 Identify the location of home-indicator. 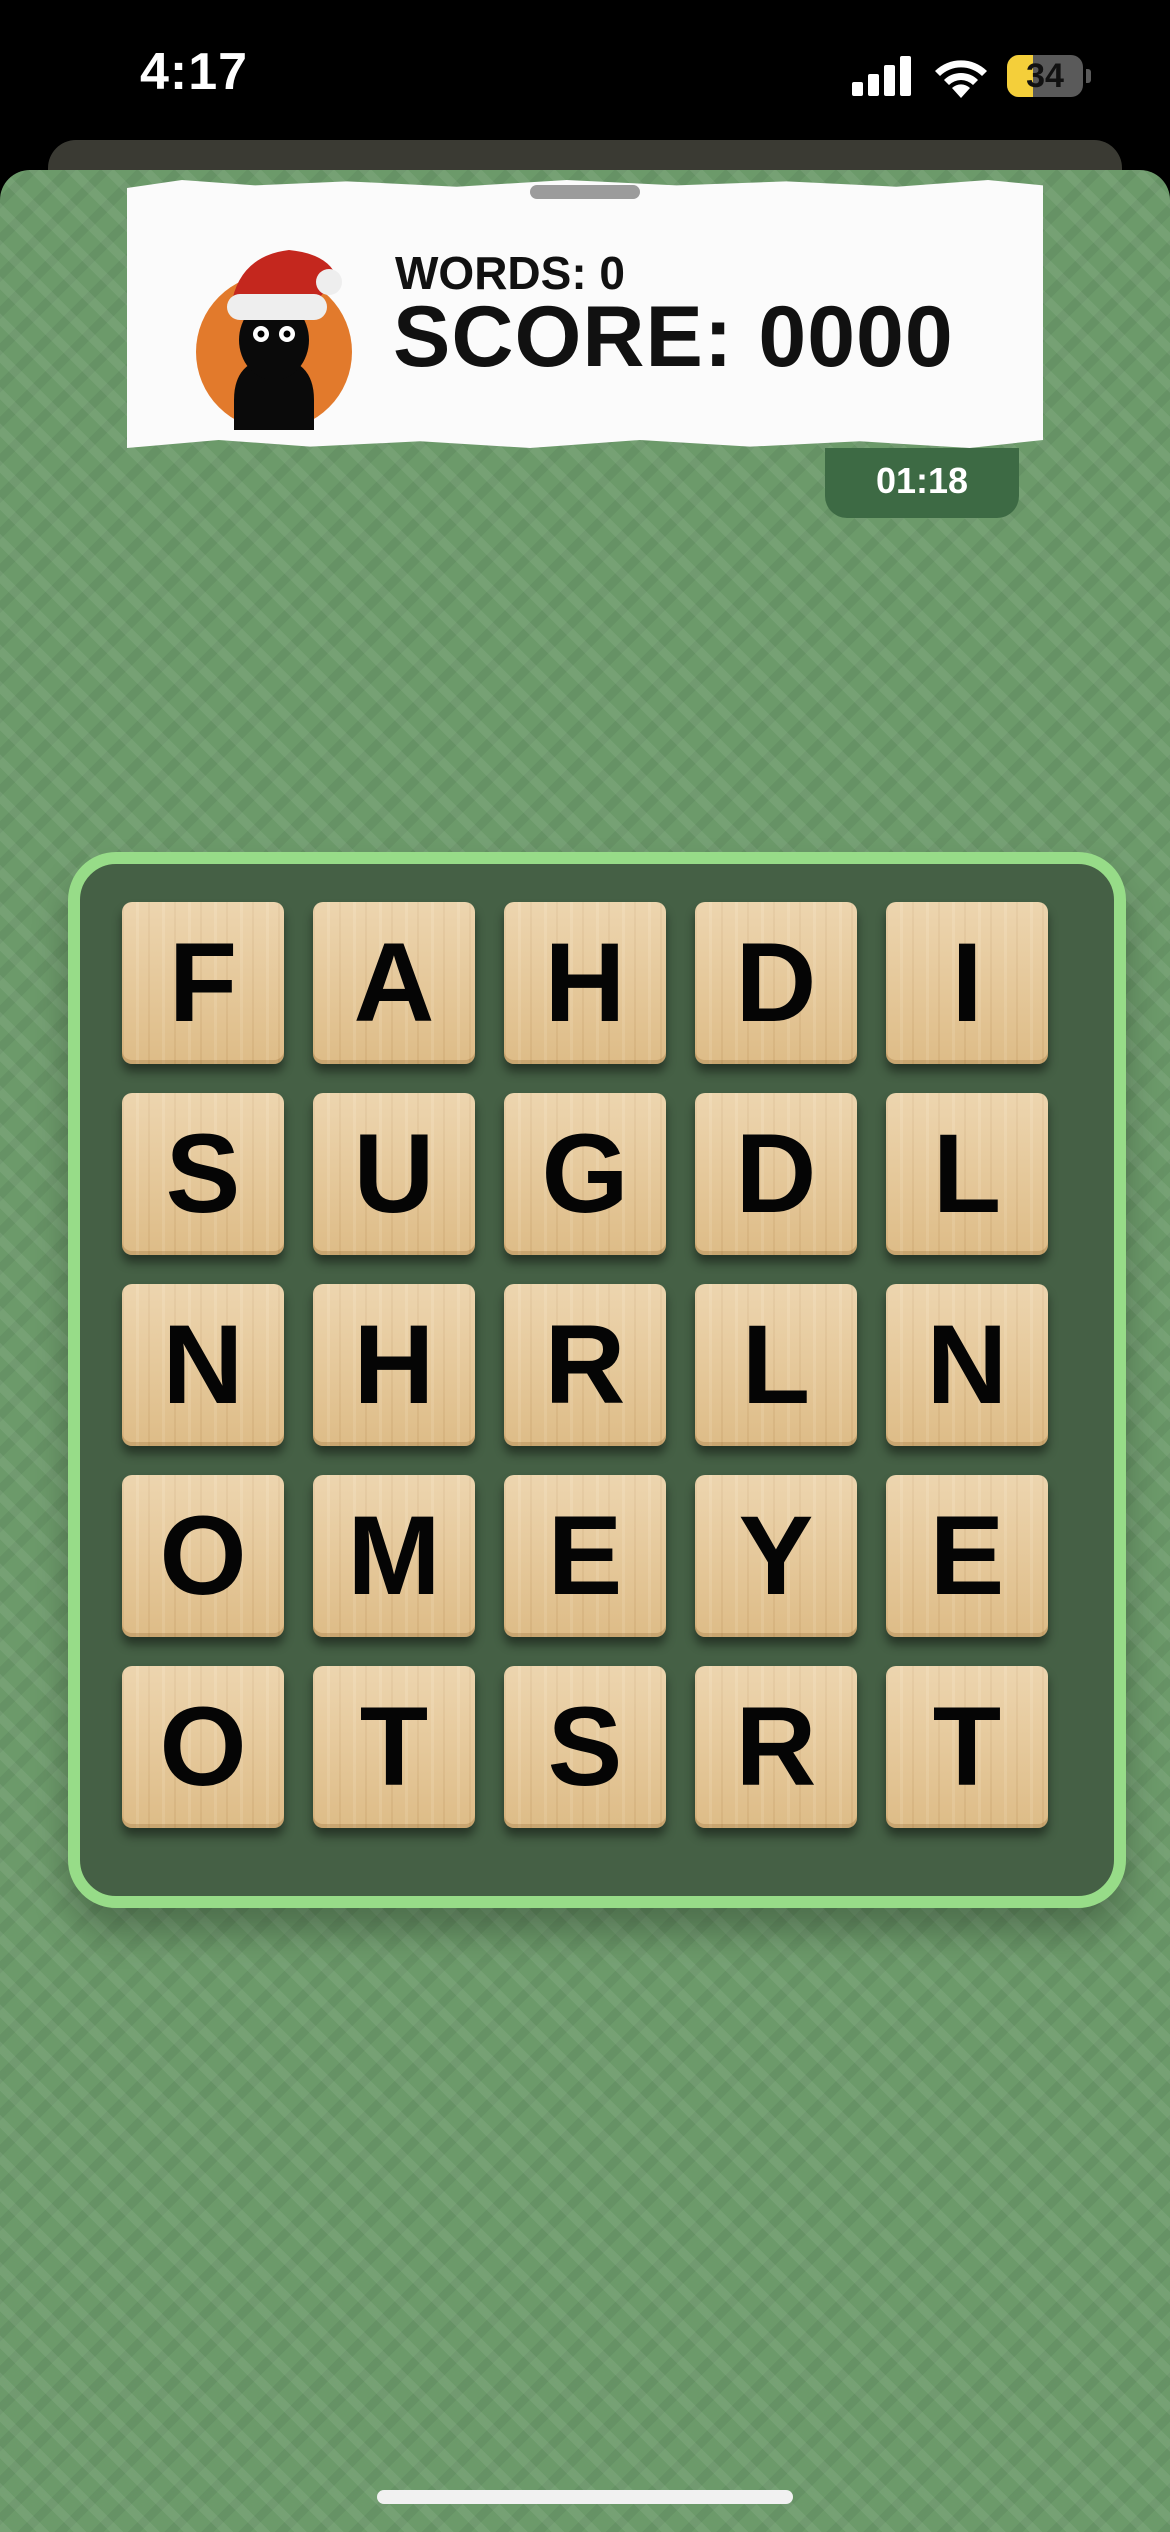
(585, 2497).